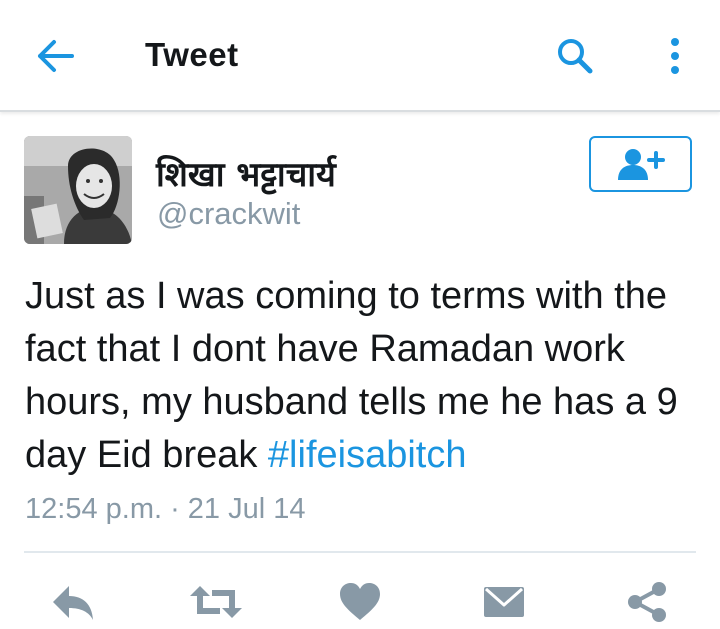 The height and width of the screenshot is (629, 720). I want to click on avatar, so click(78, 190).